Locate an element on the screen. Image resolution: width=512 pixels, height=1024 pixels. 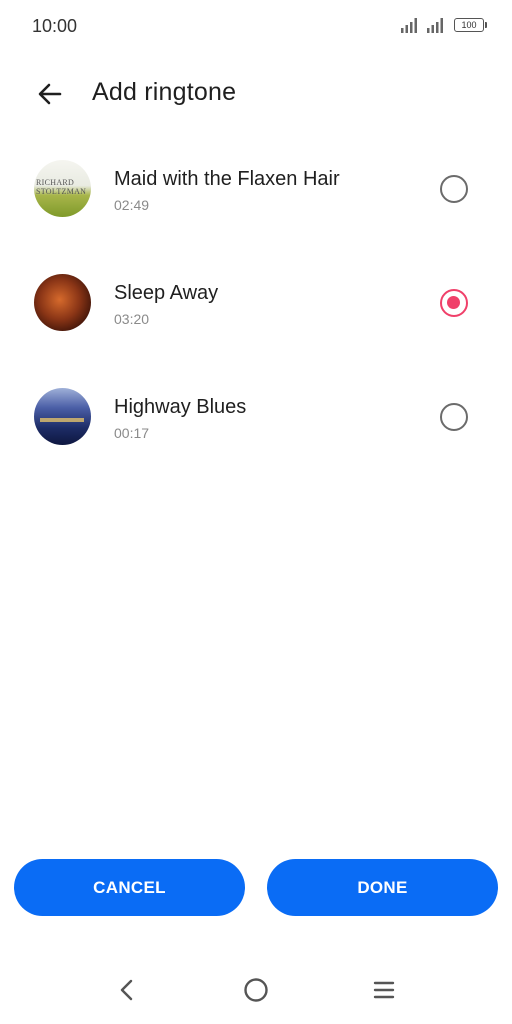
ringtone-duration: 00:17 is located at coordinates (132, 433).